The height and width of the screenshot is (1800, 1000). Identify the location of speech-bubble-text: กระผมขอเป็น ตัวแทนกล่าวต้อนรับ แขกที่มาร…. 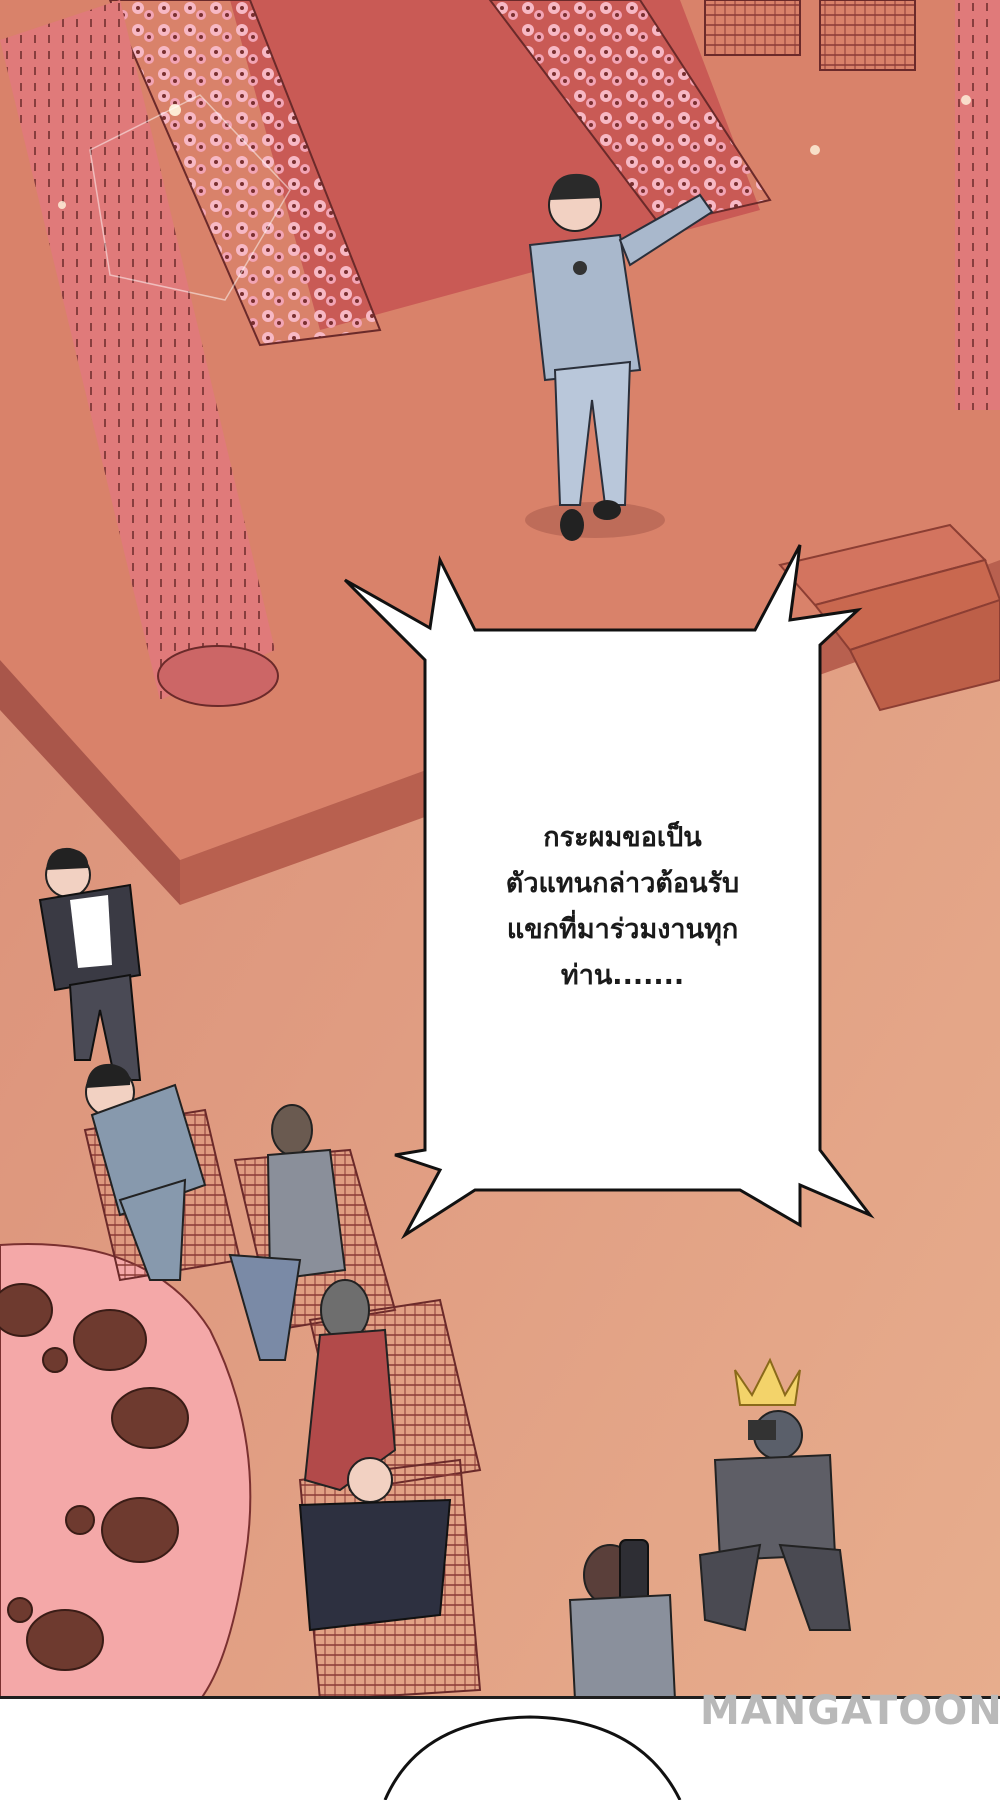
(622, 907).